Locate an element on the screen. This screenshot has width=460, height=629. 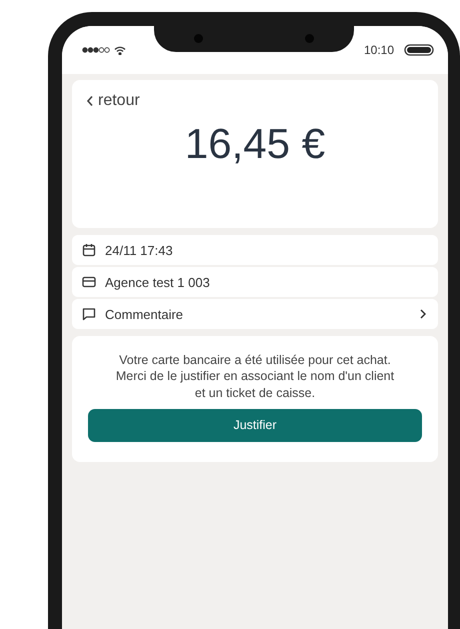
status-time: 10:10 is located at coordinates (379, 50).